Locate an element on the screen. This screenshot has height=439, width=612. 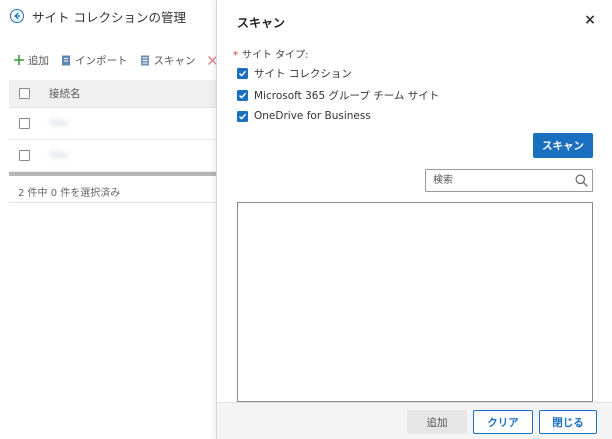
delete-x-icon is located at coordinates (211, 60).